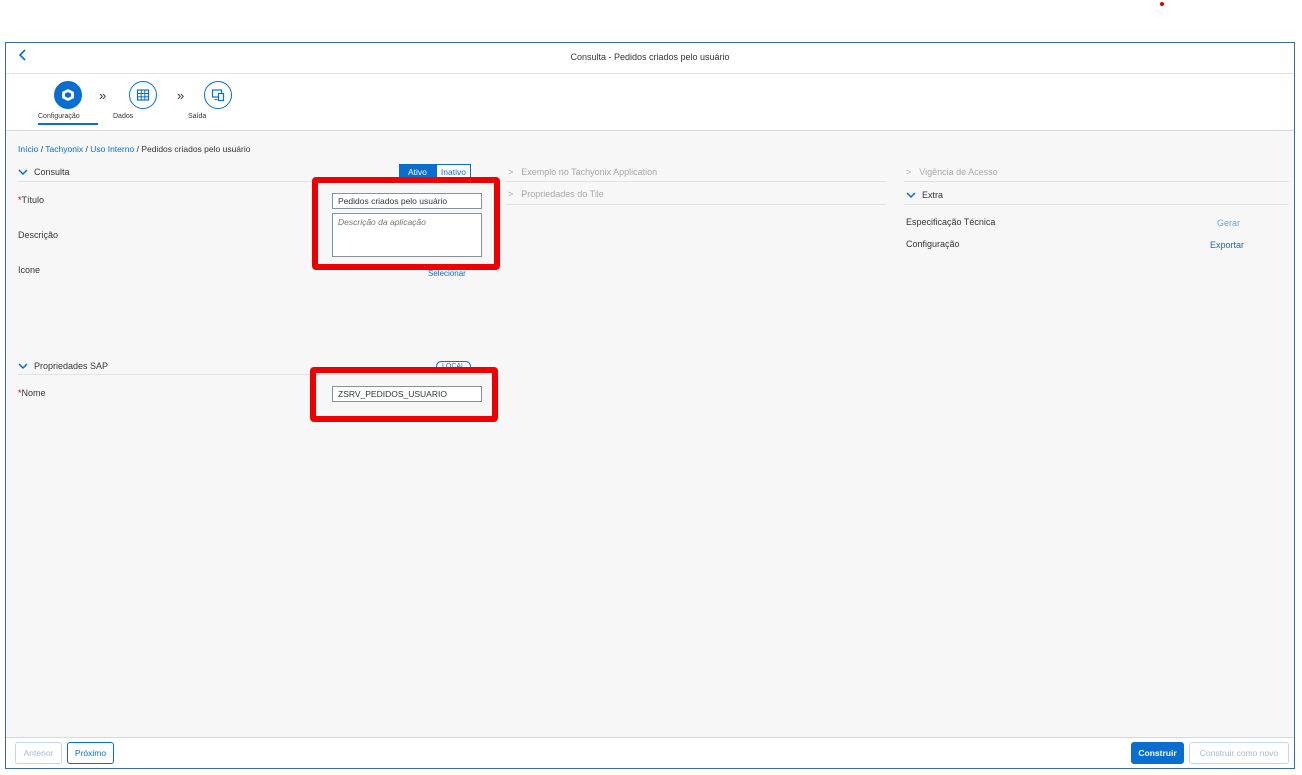  I want to click on name-label: *Nome, so click(32, 393).